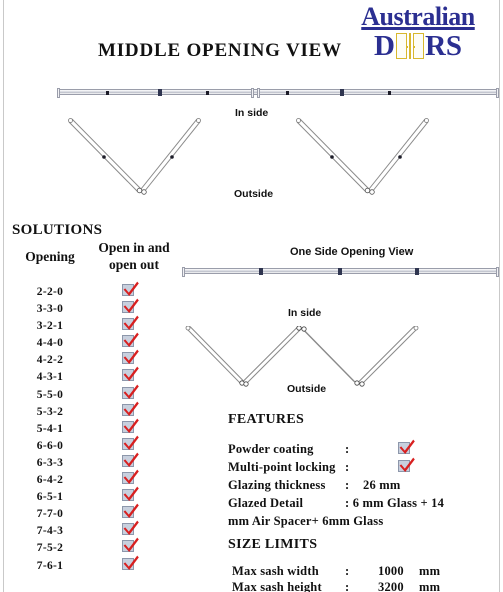  I want to click on page-border-right, so click(499, 296).